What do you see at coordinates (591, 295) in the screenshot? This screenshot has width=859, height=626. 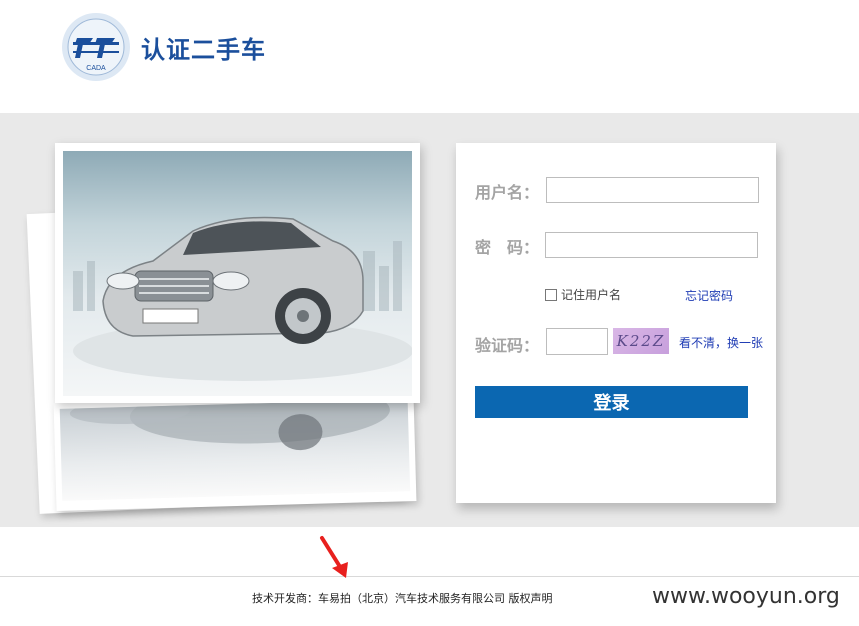 I see `remember-label: 记住用户名` at bounding box center [591, 295].